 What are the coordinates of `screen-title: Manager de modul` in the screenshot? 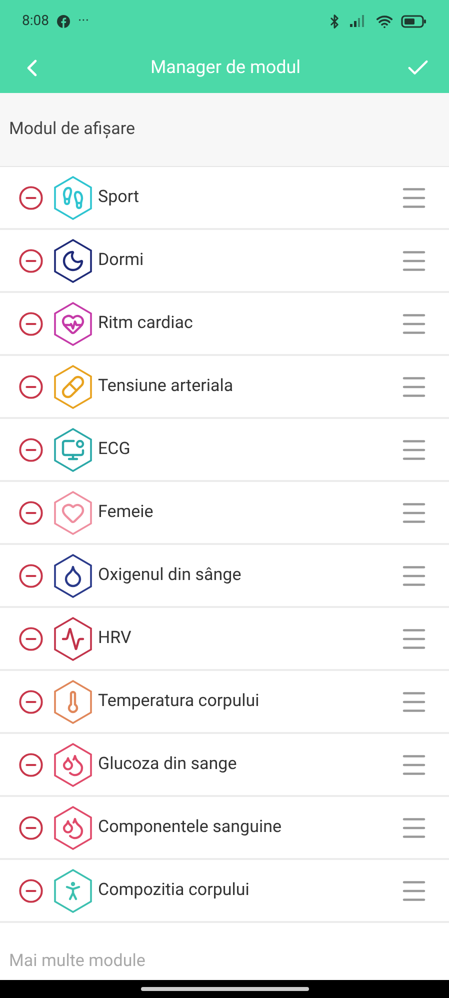 It's located at (225, 68).